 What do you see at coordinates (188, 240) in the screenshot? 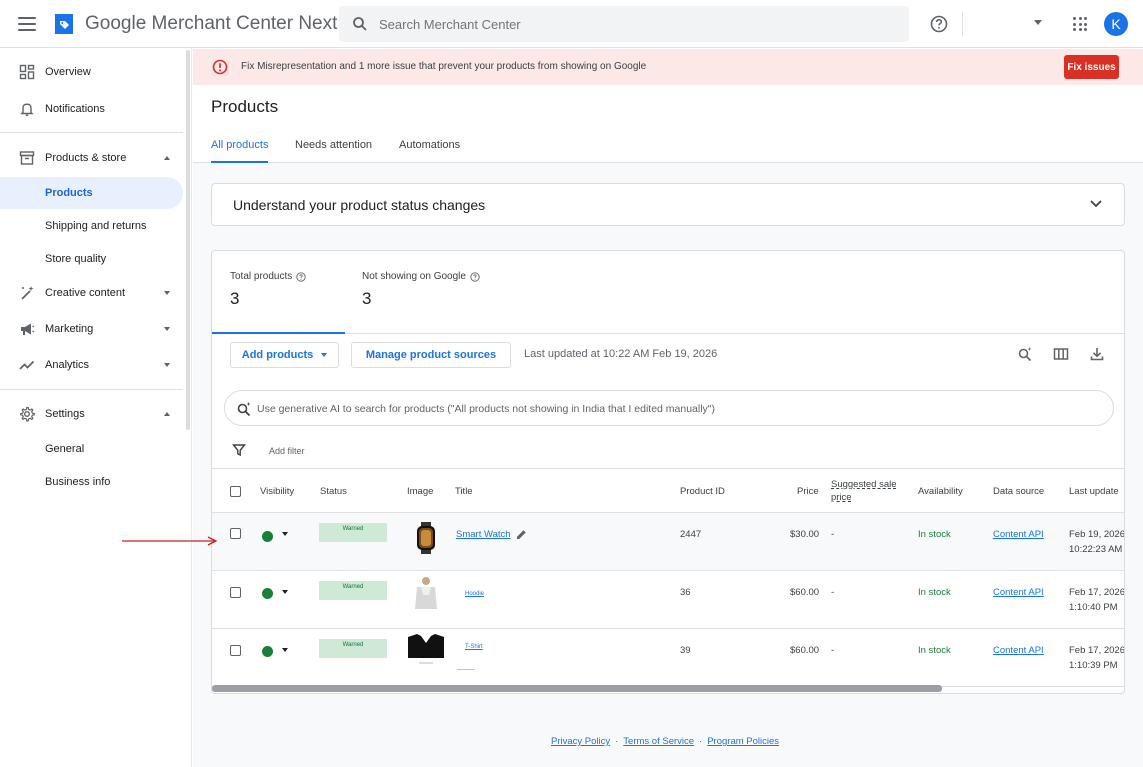
I see `sidebar-scrollbar` at bounding box center [188, 240].